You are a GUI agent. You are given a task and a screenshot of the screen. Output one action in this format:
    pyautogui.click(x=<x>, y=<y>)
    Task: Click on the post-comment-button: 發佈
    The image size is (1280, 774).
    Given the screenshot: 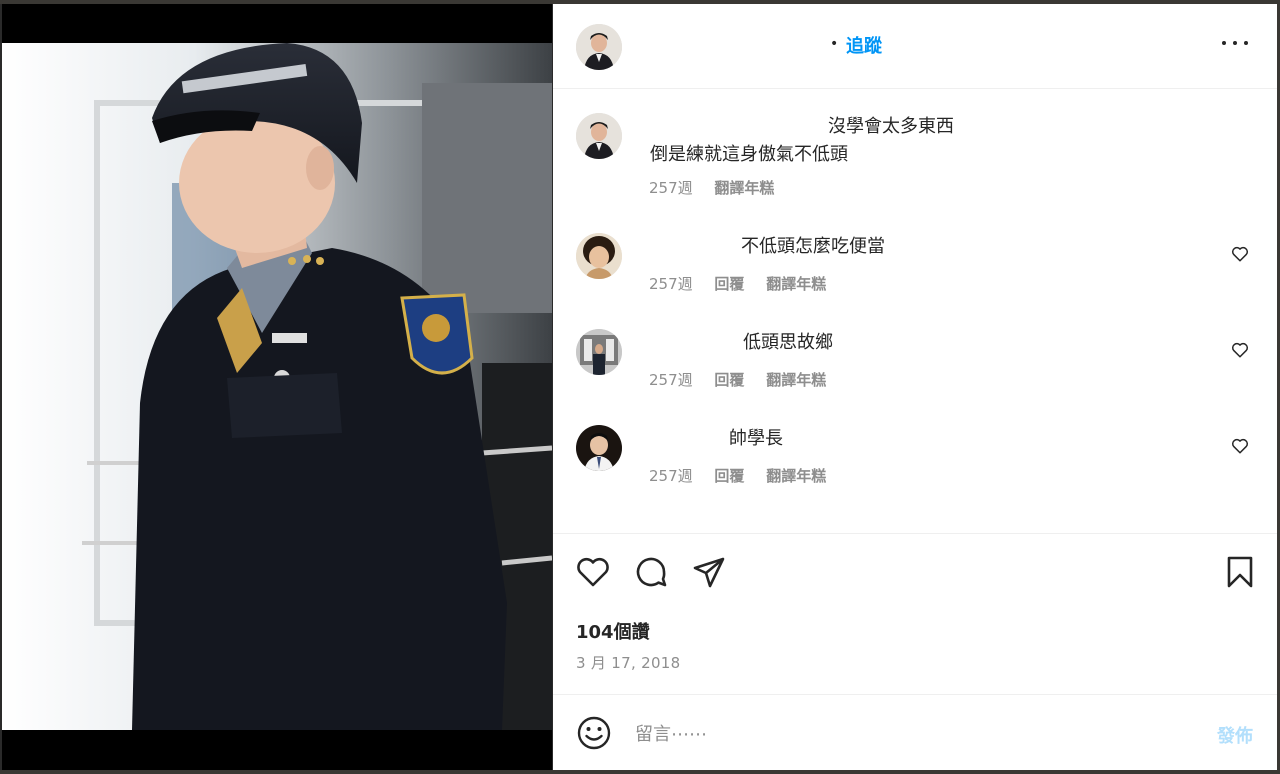 What is the action you would take?
    pyautogui.click(x=1235, y=735)
    